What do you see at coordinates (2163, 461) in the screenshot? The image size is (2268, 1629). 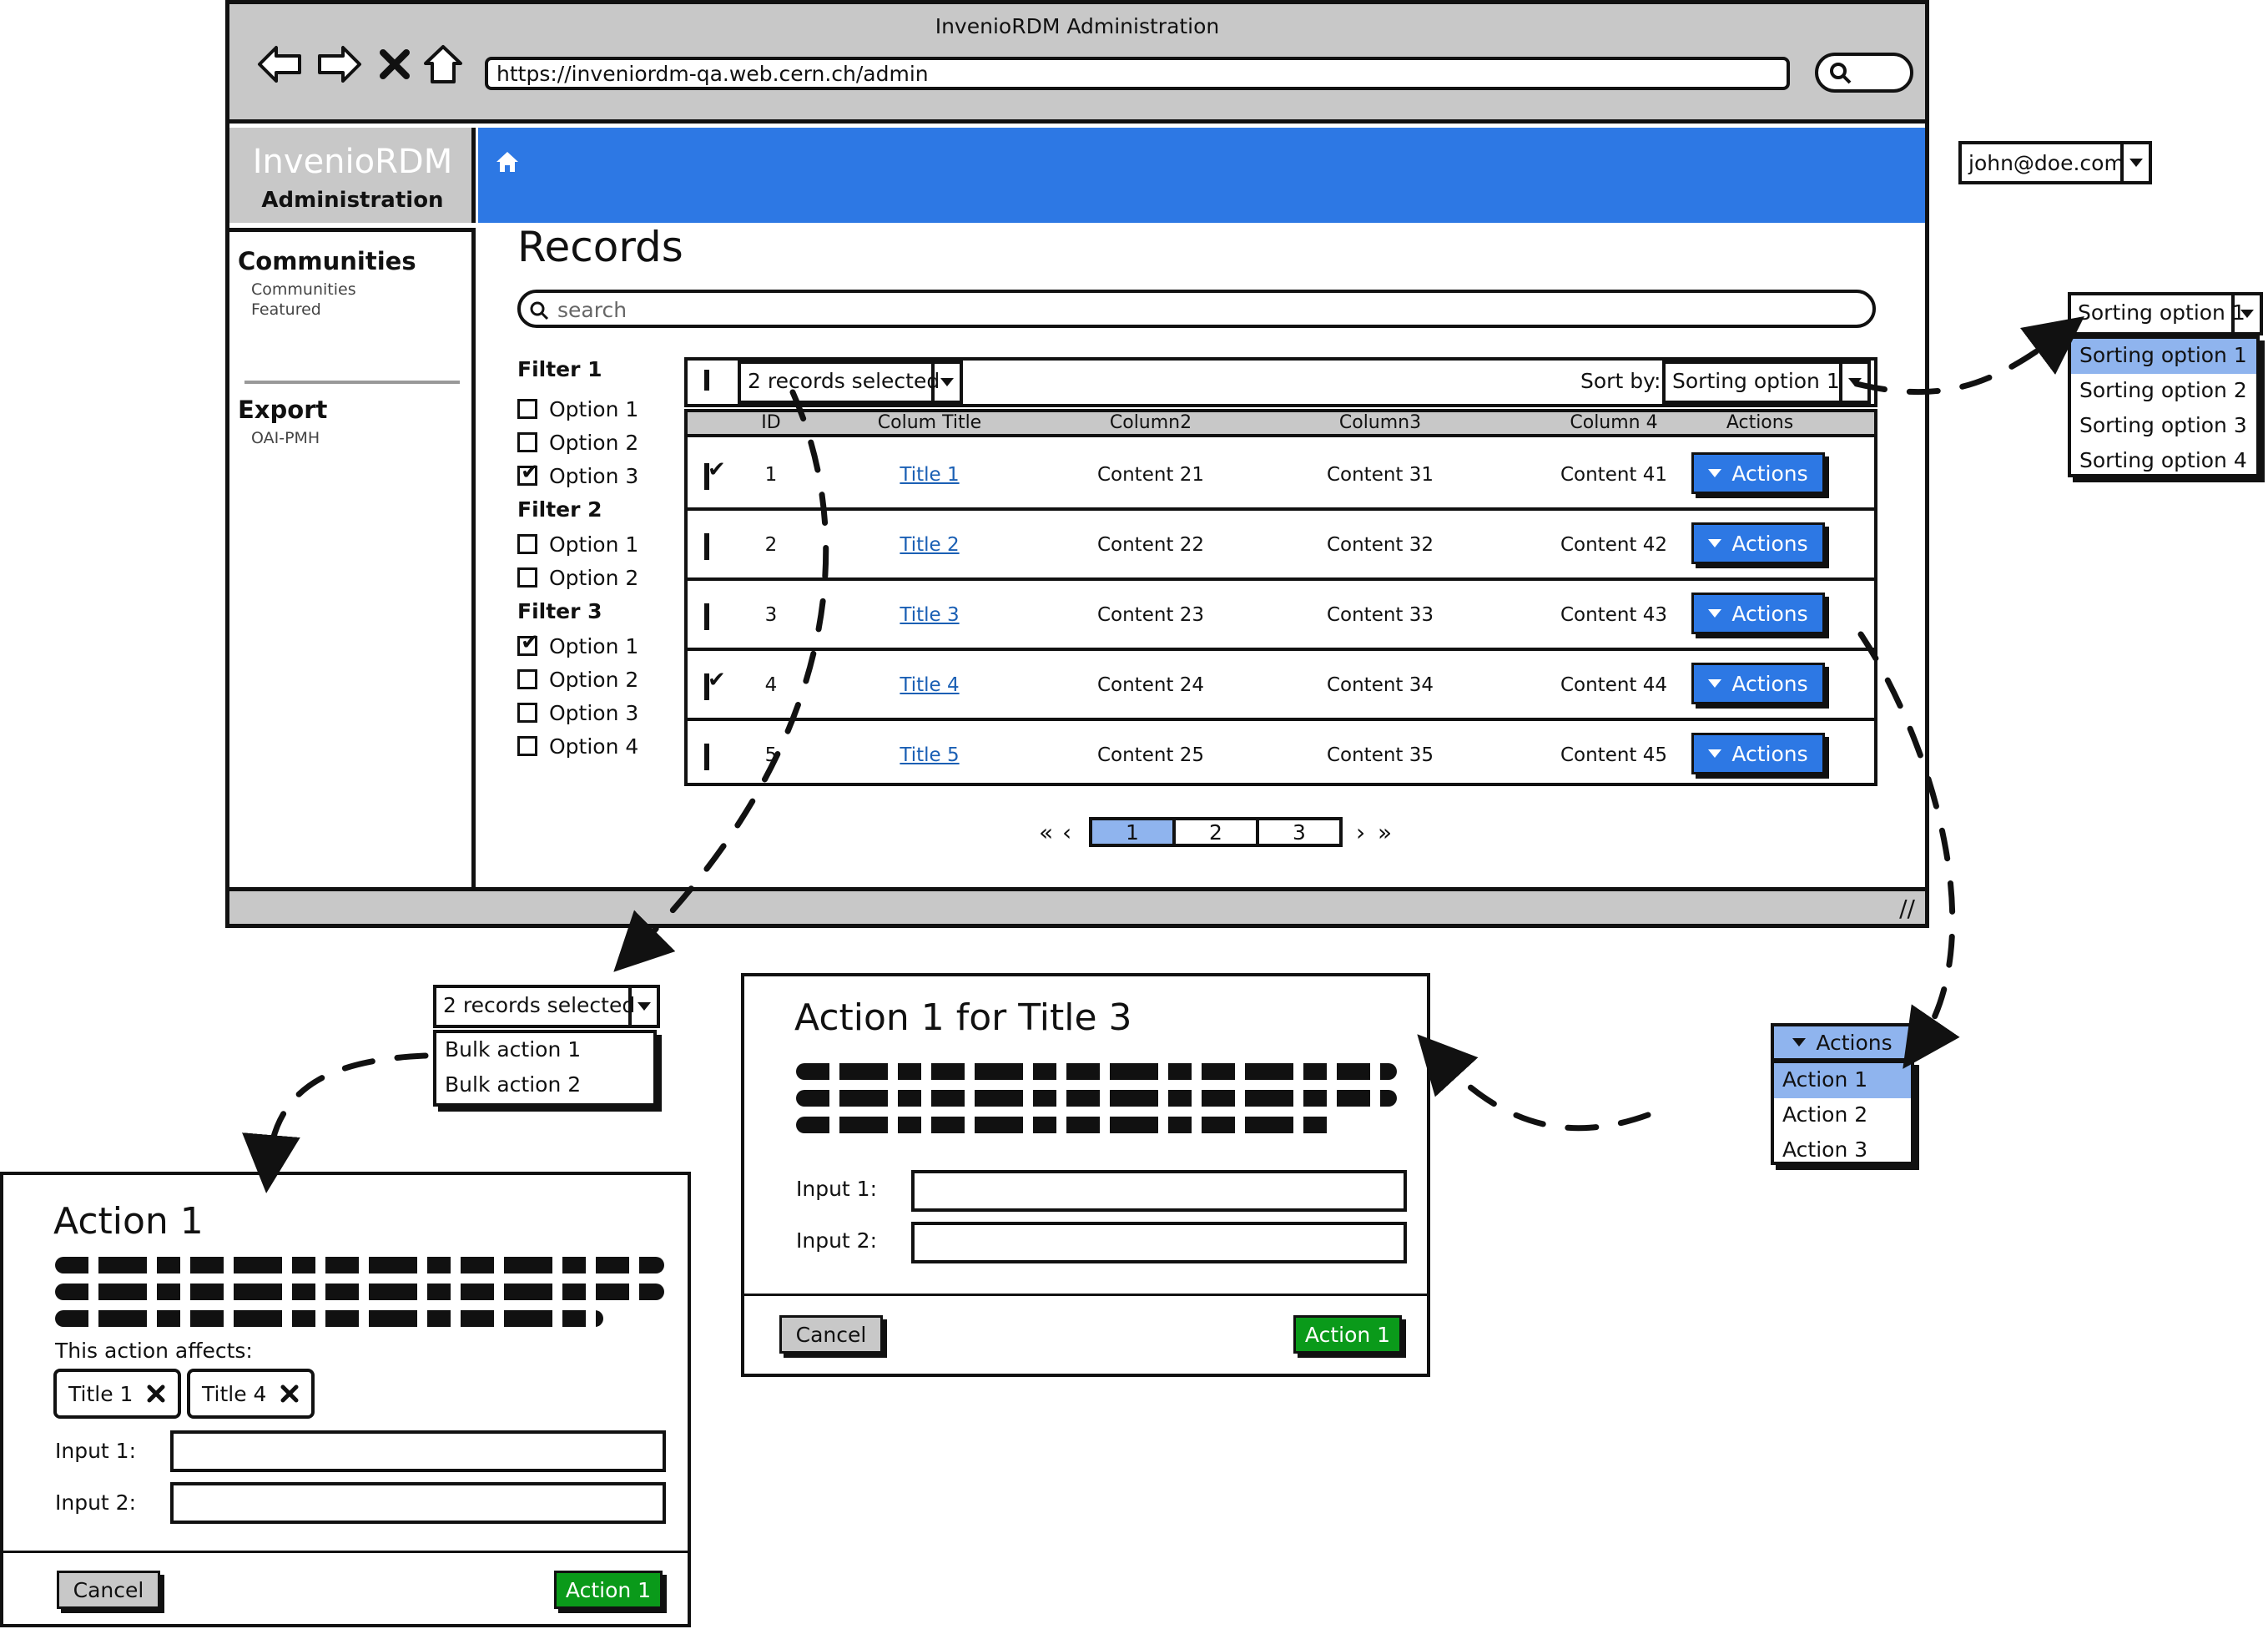 I see `menu-item: Sorting option 4` at bounding box center [2163, 461].